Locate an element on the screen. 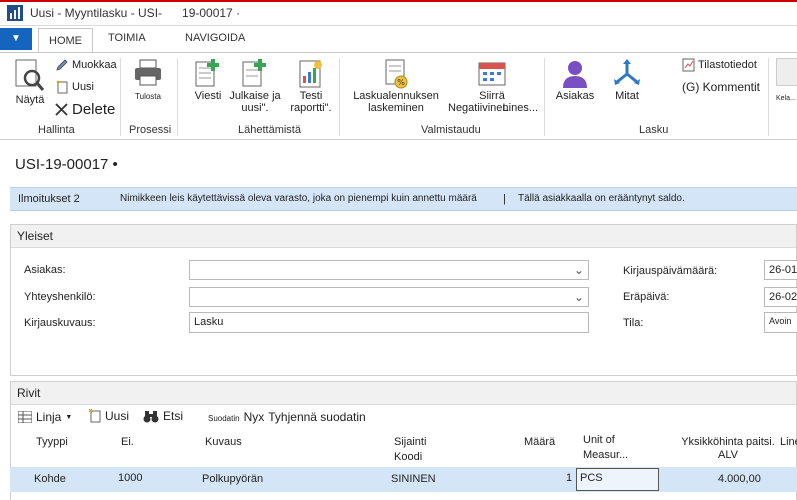 This screenshot has width=797, height=500. test-report-label-1: Testi is located at coordinates (311, 96).